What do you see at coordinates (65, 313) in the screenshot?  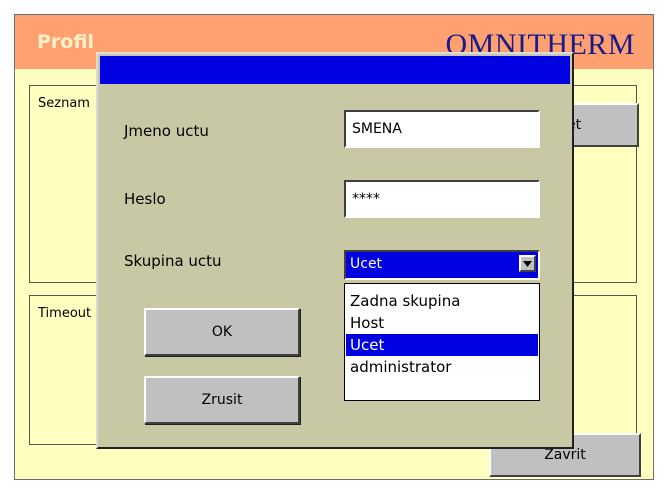 I see `timeout-panel-label: Timeout` at bounding box center [65, 313].